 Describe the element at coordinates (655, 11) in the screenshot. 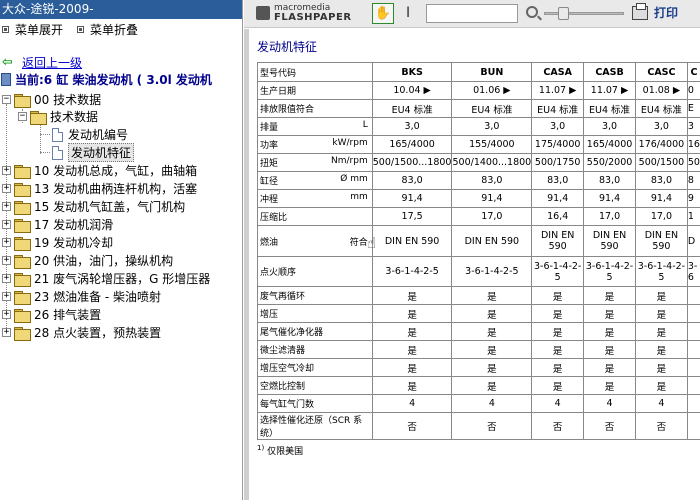

I see `print-button: 打印` at that location.